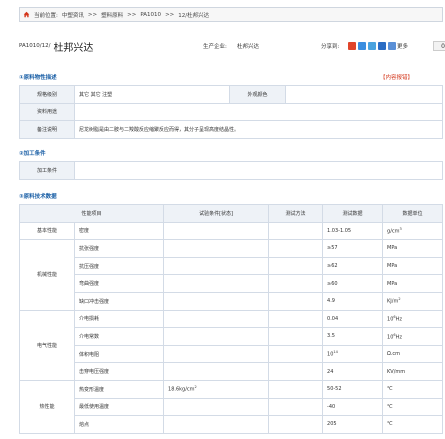  Describe the element at coordinates (412, 231) in the screenshot. I see `data-unit: g/cm3` at that location.